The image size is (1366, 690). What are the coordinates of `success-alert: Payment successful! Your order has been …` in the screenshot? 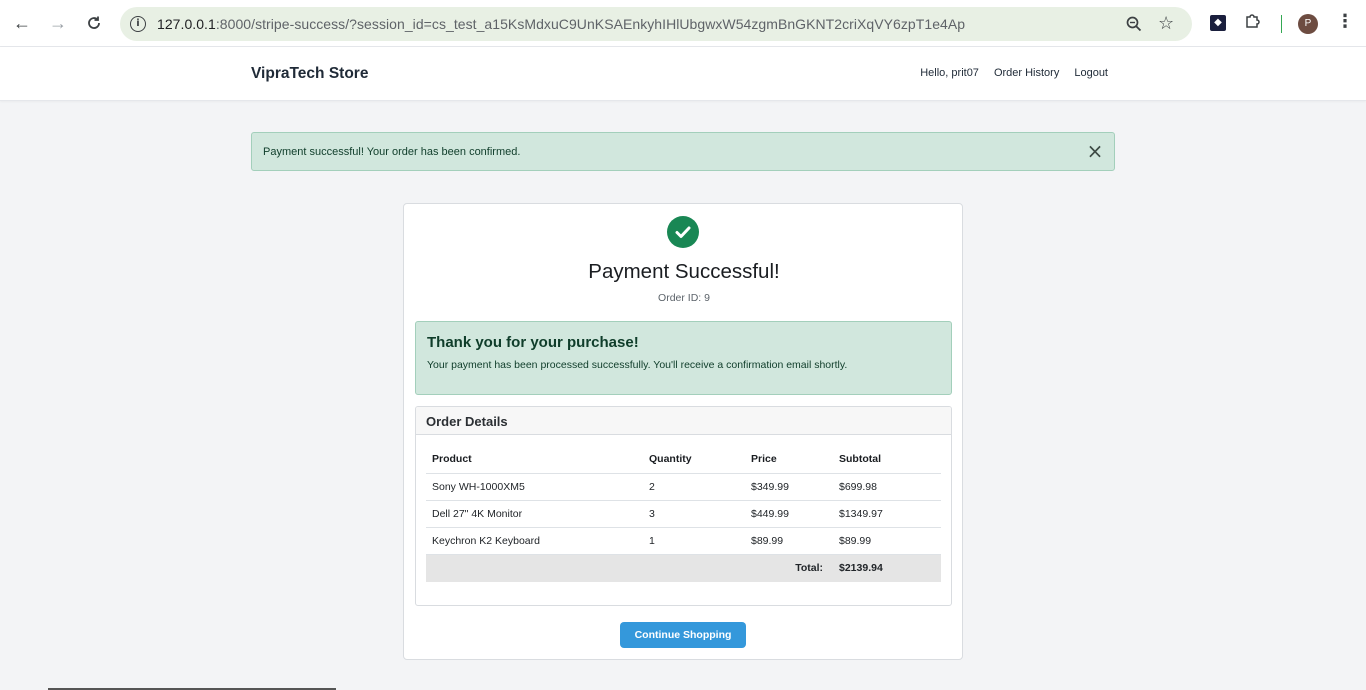 It's located at (683, 151).